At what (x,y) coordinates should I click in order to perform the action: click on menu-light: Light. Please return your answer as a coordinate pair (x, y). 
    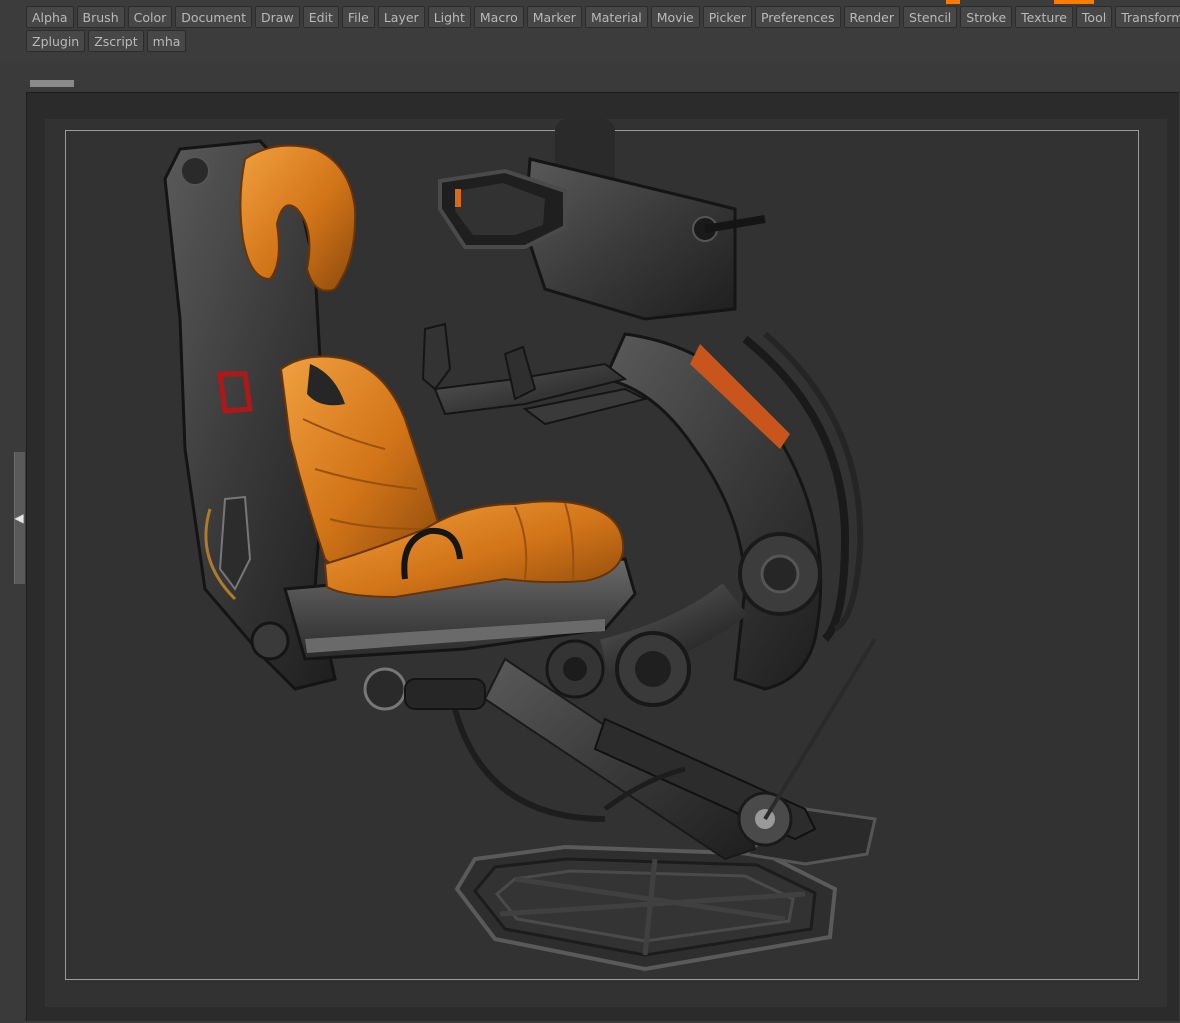
    Looking at the image, I should click on (449, 17).